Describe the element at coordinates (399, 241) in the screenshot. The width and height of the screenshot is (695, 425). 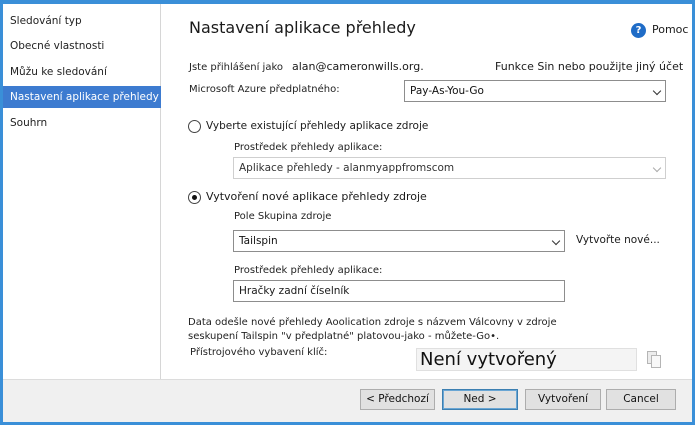
I see `resource-group-select: Tailspin` at that location.